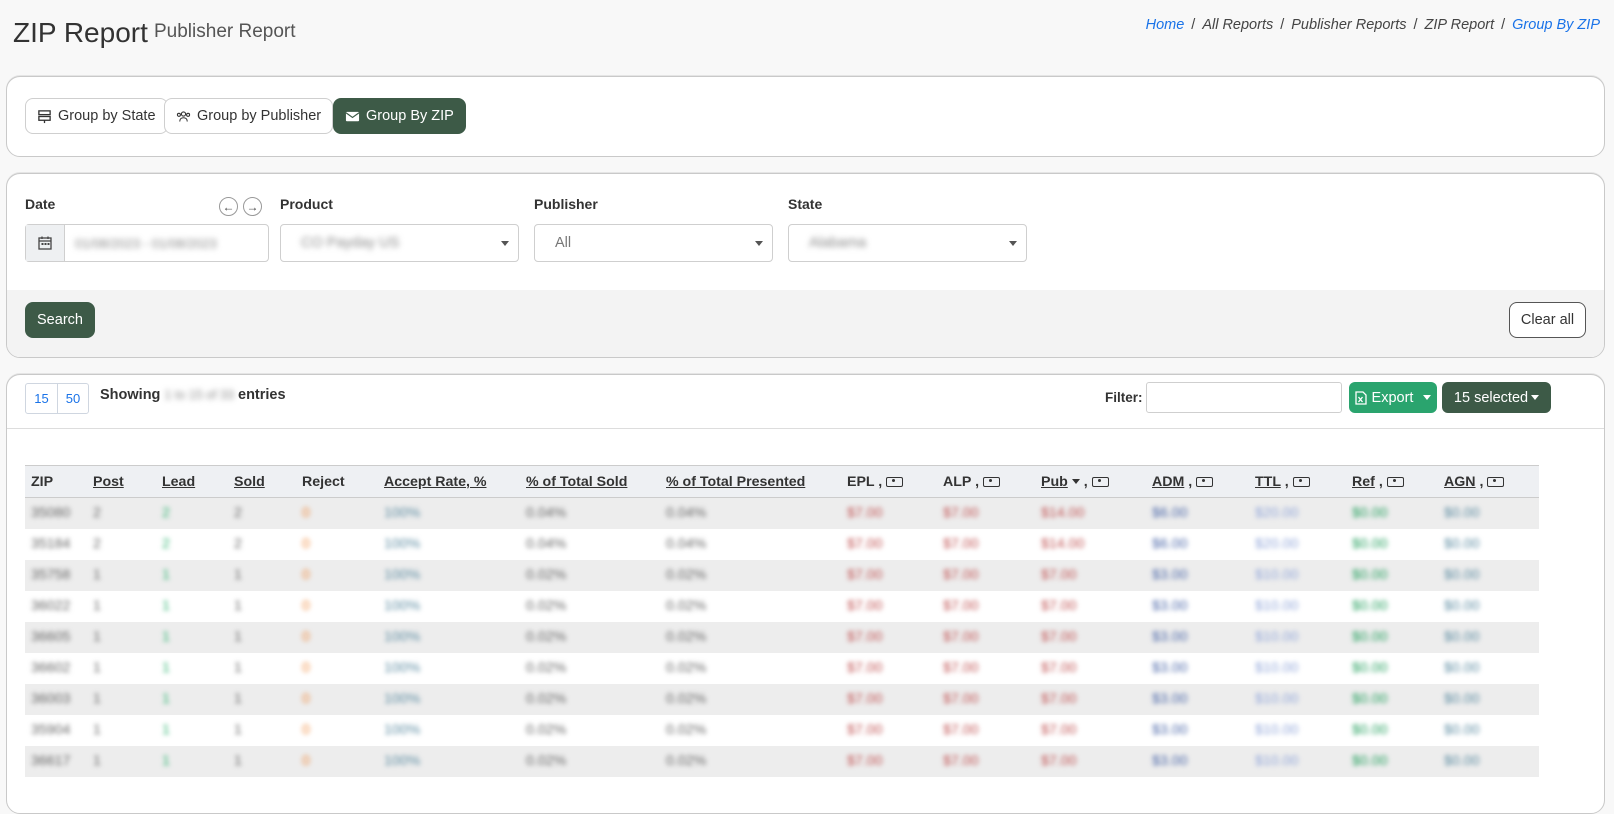 The width and height of the screenshot is (1614, 814). What do you see at coordinates (1170, 544) in the screenshot?
I see `table-cell: $6.00` at bounding box center [1170, 544].